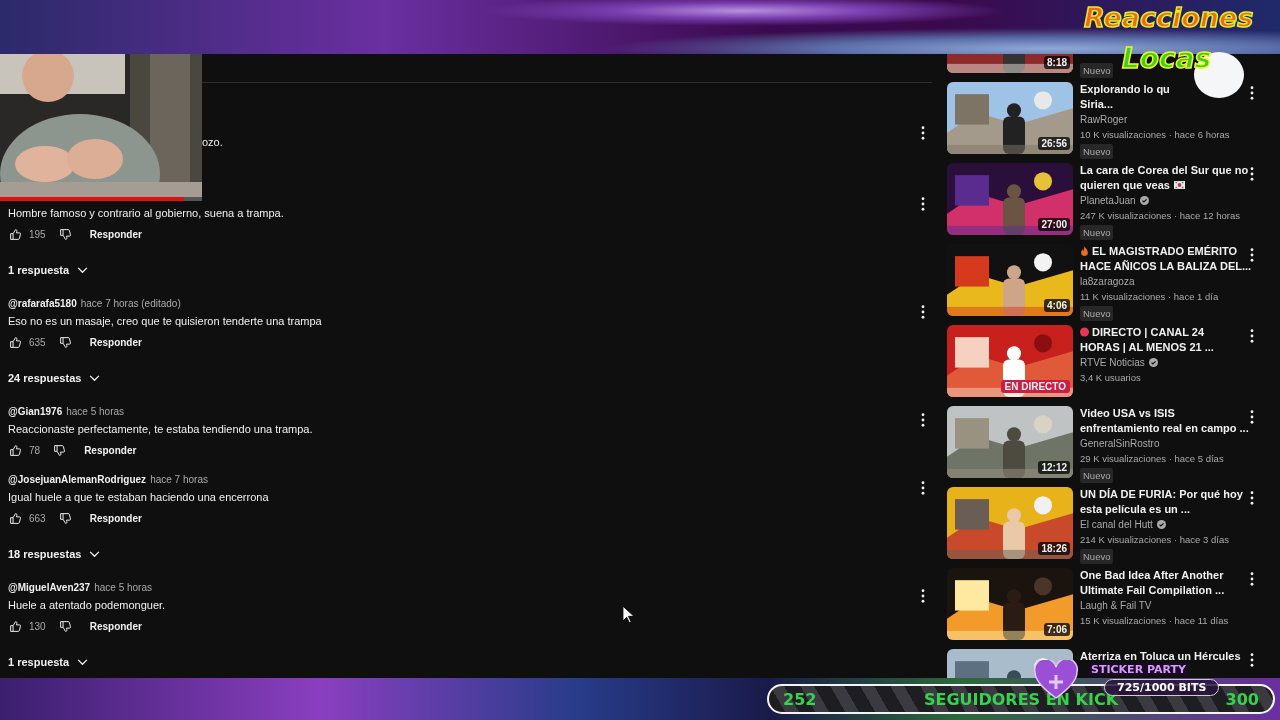  Describe the element at coordinates (1149, 297) in the screenshot. I see `video-meta: 11 K visualizaciones · hace 1 día` at that location.